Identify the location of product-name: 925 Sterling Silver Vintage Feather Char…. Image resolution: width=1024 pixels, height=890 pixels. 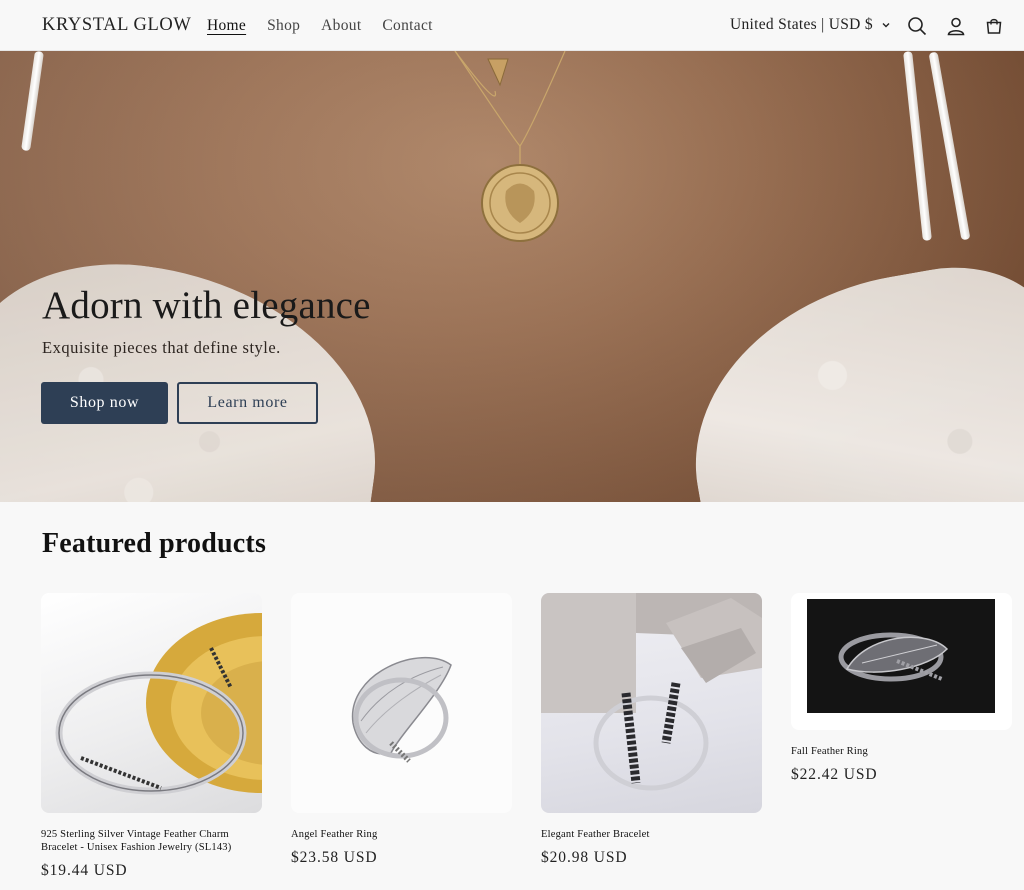
(151, 841).